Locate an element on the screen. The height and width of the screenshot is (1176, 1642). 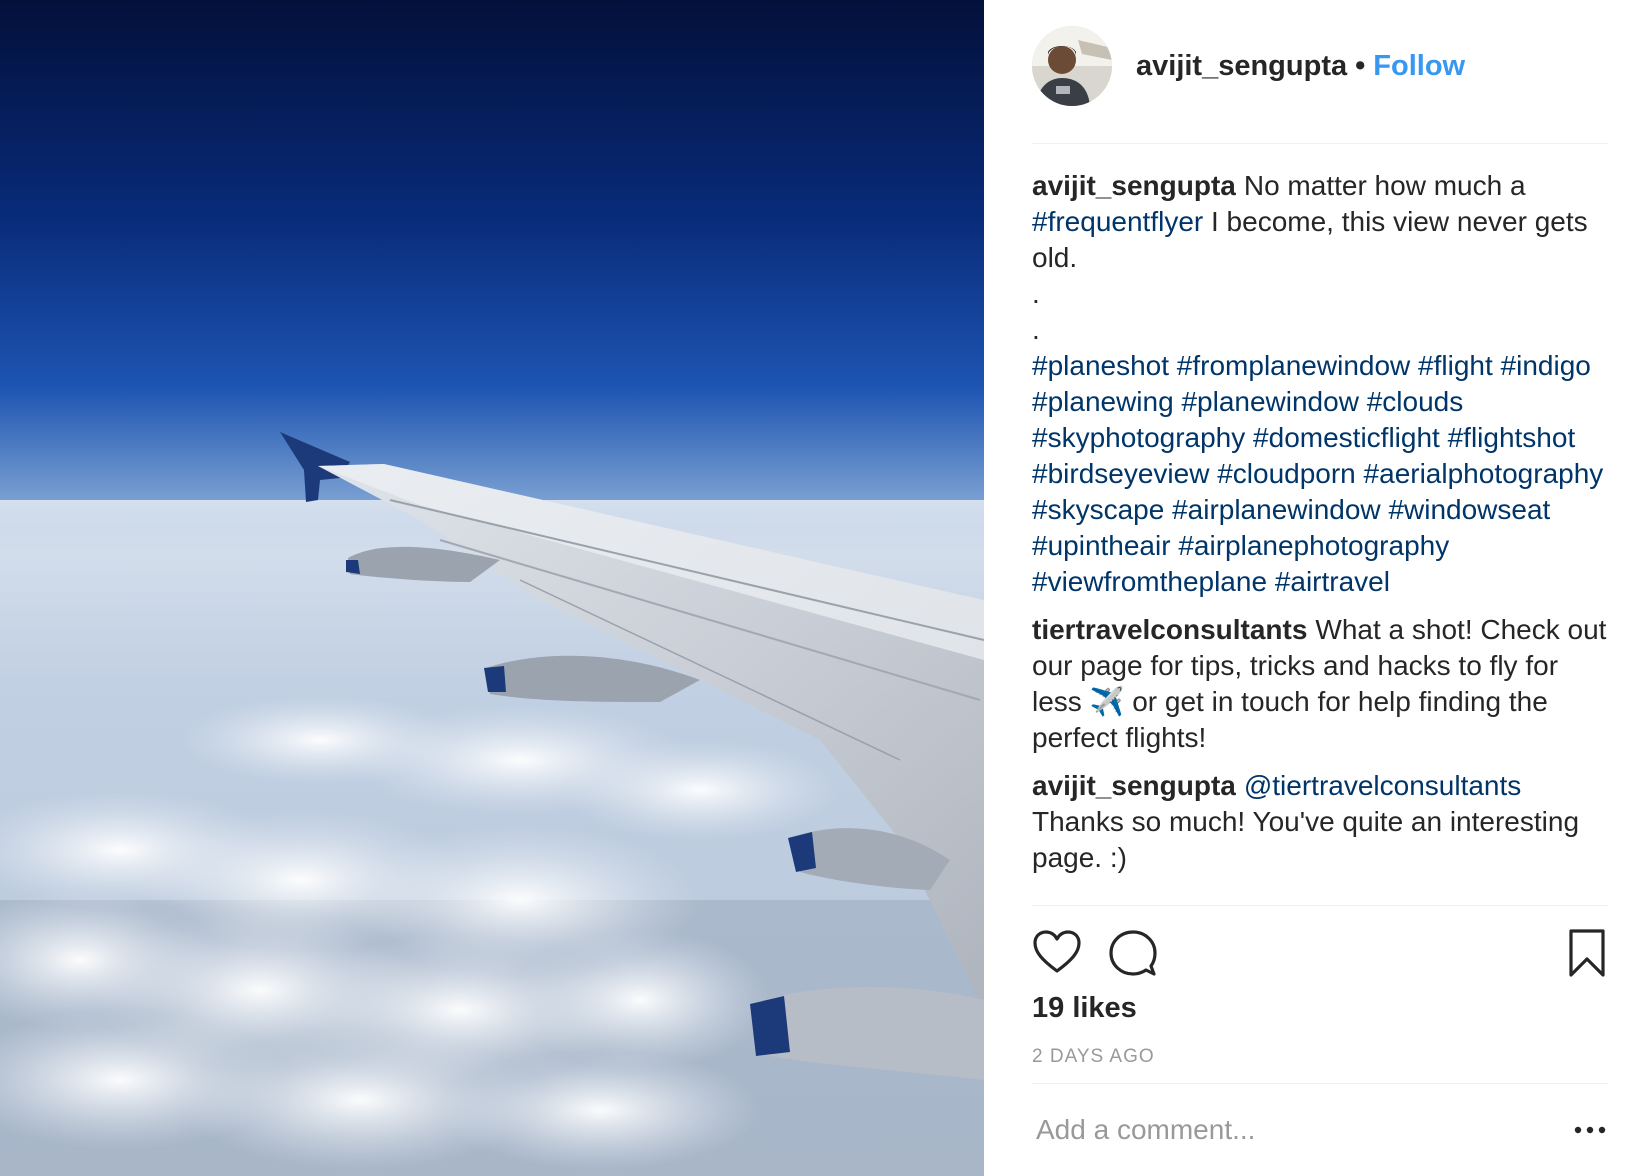
likes-count: 19 likes is located at coordinates (1084, 1008).